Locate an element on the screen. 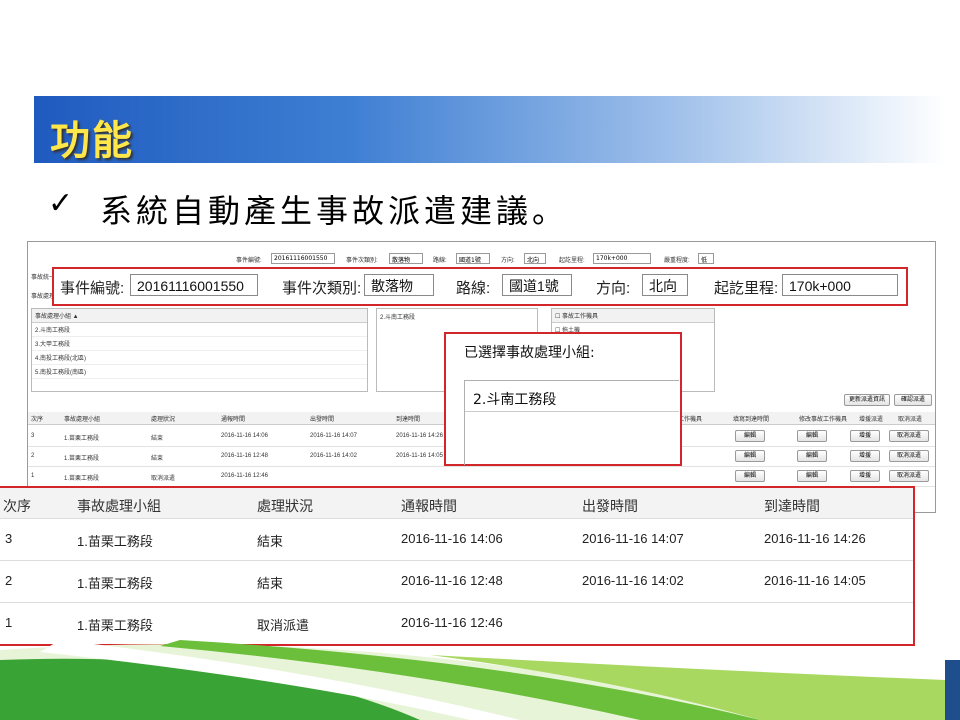 The image size is (960, 720). col-team: 事故處理小組 is located at coordinates (119, 506).